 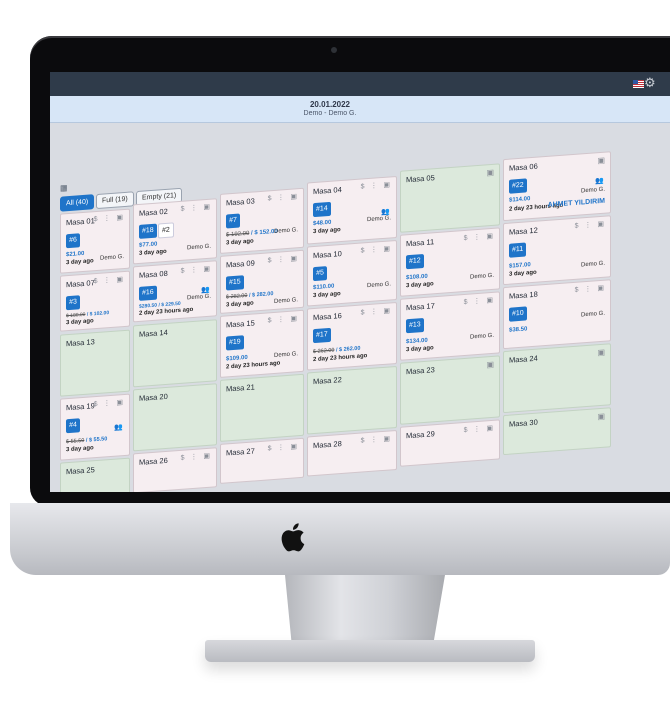 What do you see at coordinates (240, 264) in the screenshot?
I see `table-name: Masa 09` at bounding box center [240, 264].